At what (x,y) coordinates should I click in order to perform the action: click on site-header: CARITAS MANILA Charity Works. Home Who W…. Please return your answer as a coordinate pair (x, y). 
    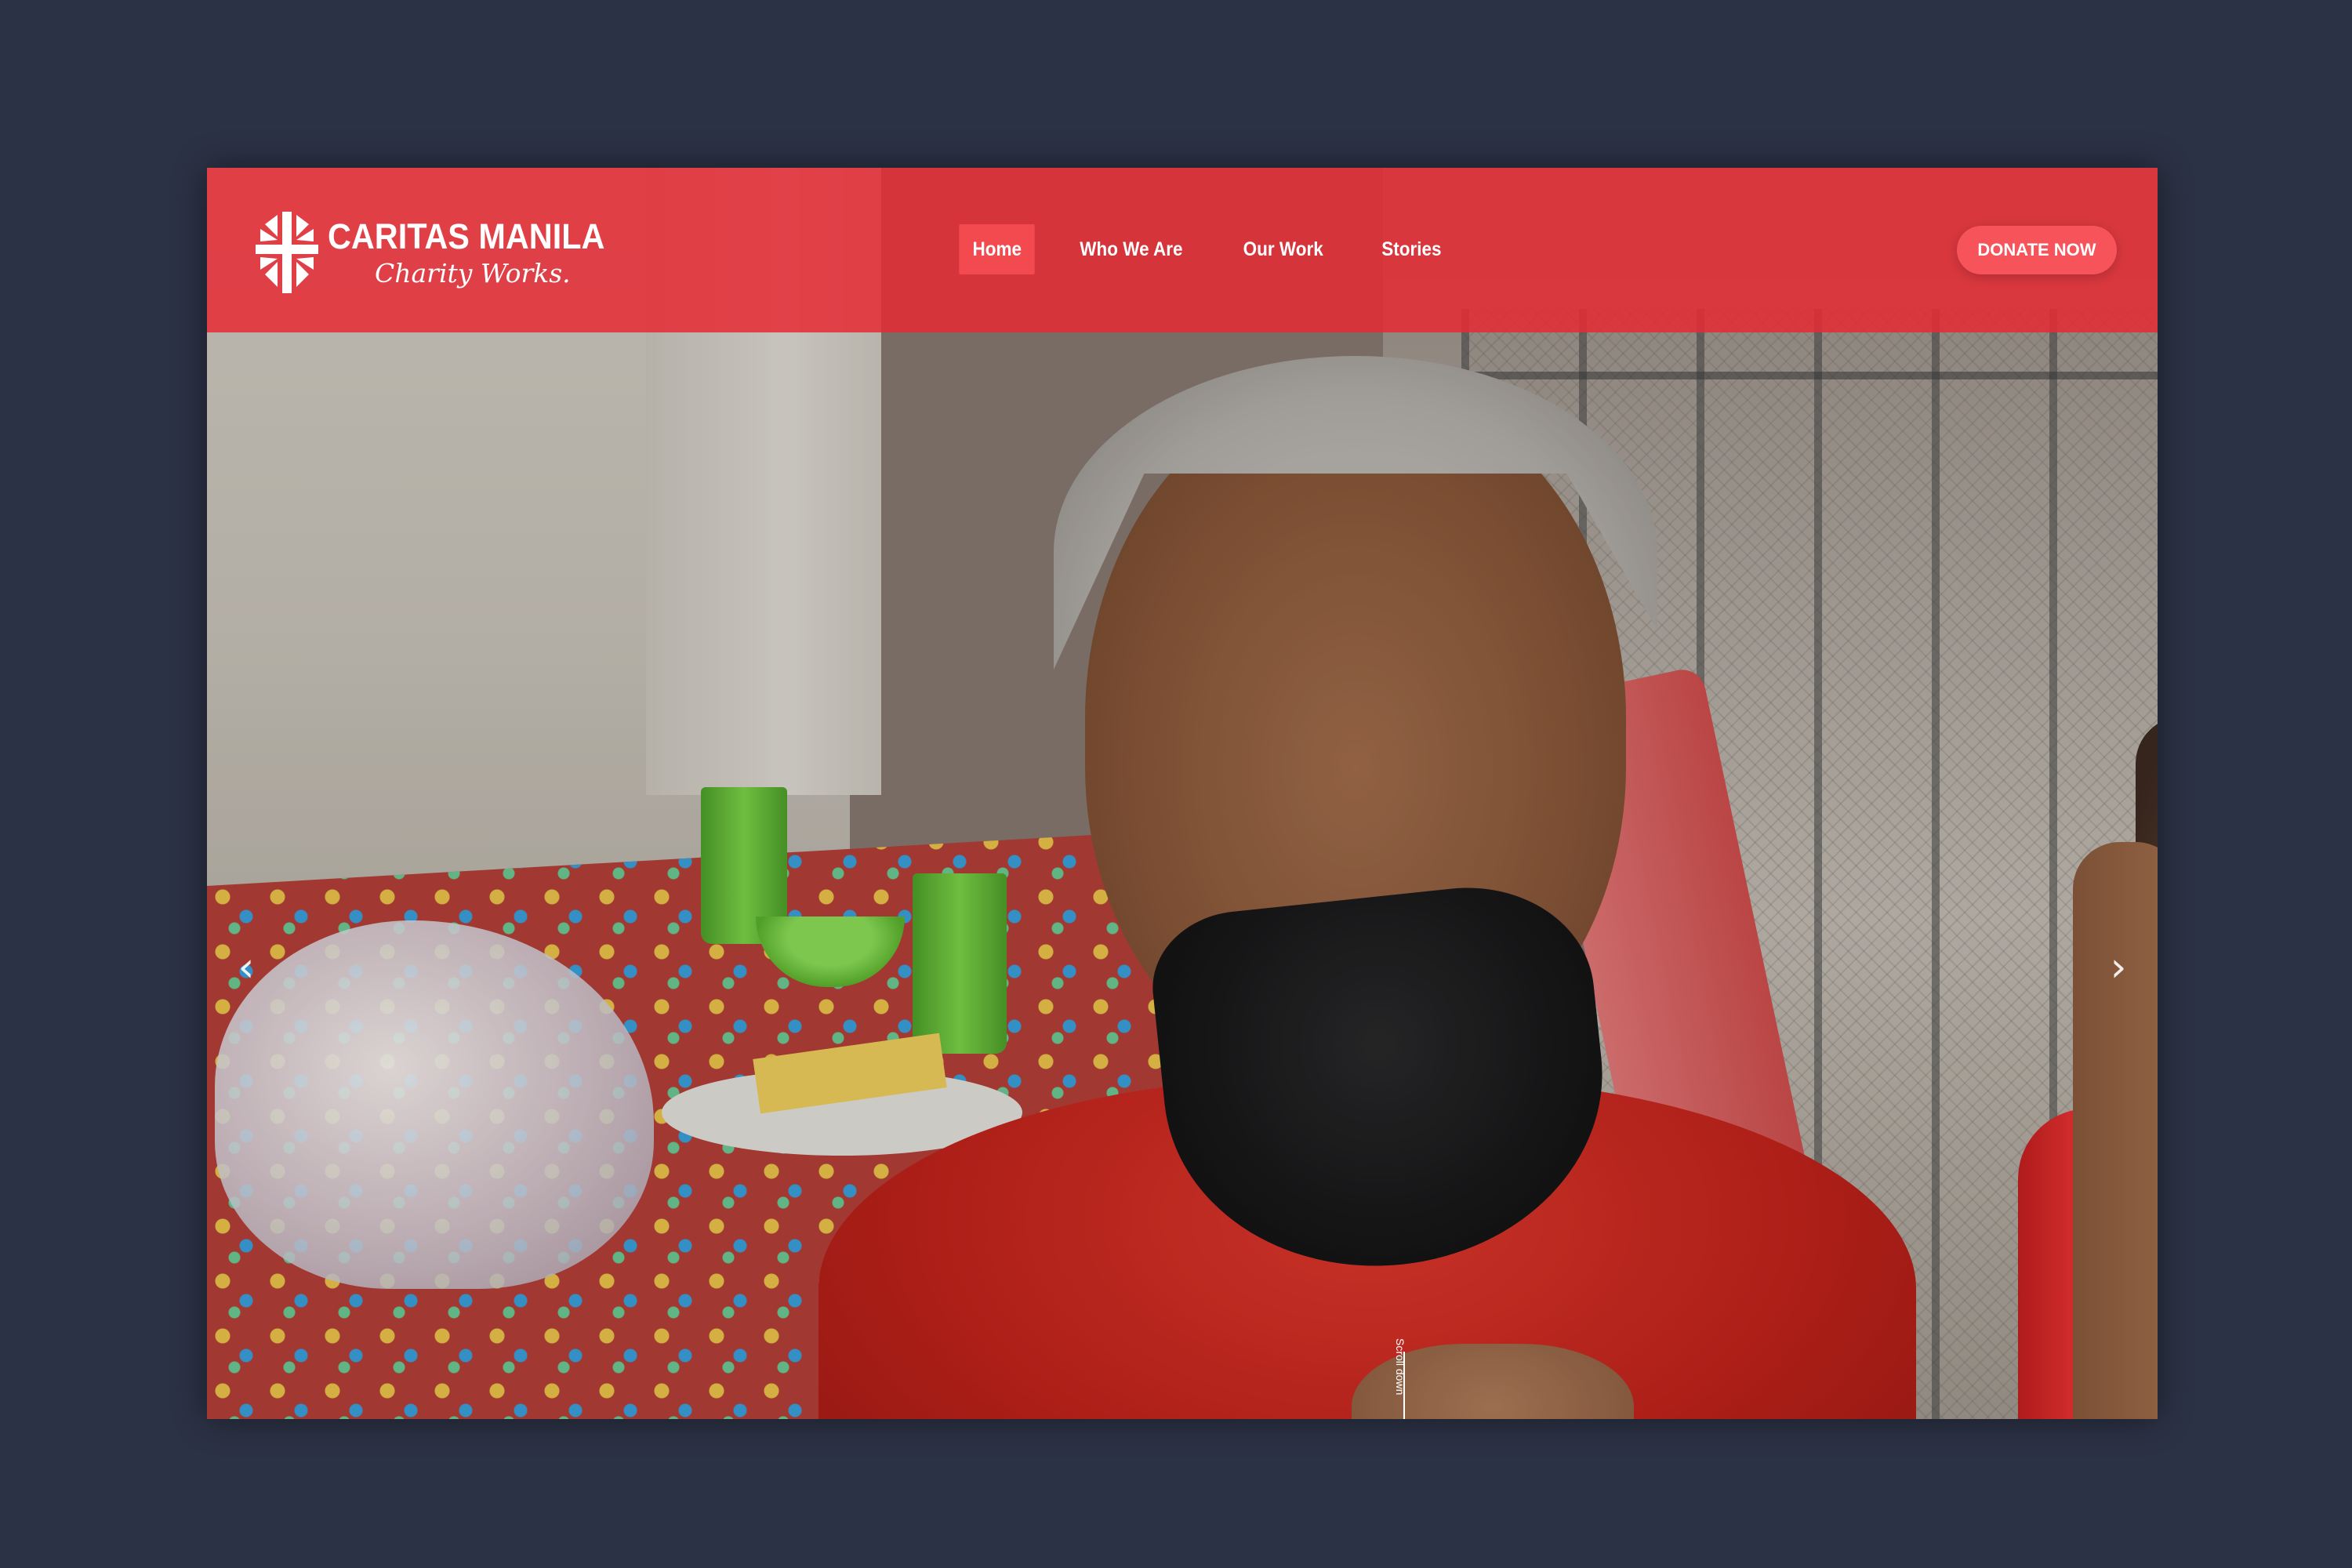
    Looking at the image, I should click on (1182, 250).